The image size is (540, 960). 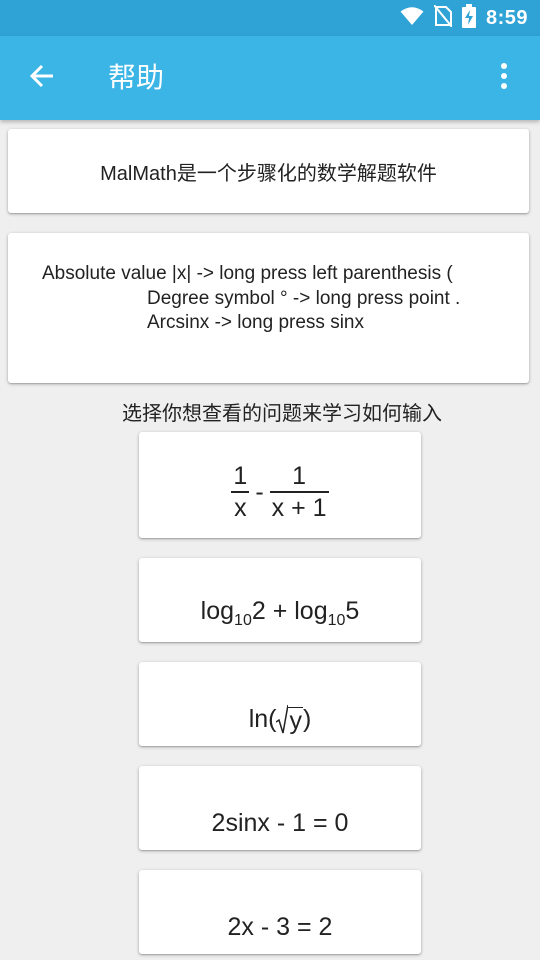 I want to click on back-button, so click(x=42, y=78).